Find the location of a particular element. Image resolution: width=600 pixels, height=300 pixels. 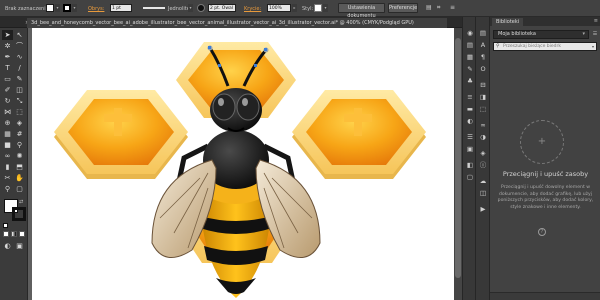

library-search-input: ⚲ Przeszukaj bieżące biedrk ▾ is located at coordinates (545, 46).